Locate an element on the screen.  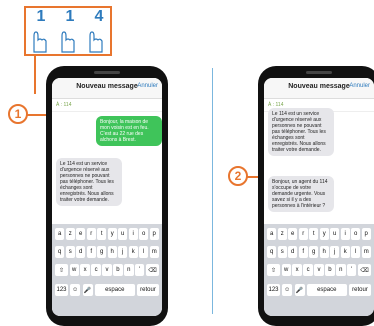
digit-2: 1 is located at coordinates (70, 16).